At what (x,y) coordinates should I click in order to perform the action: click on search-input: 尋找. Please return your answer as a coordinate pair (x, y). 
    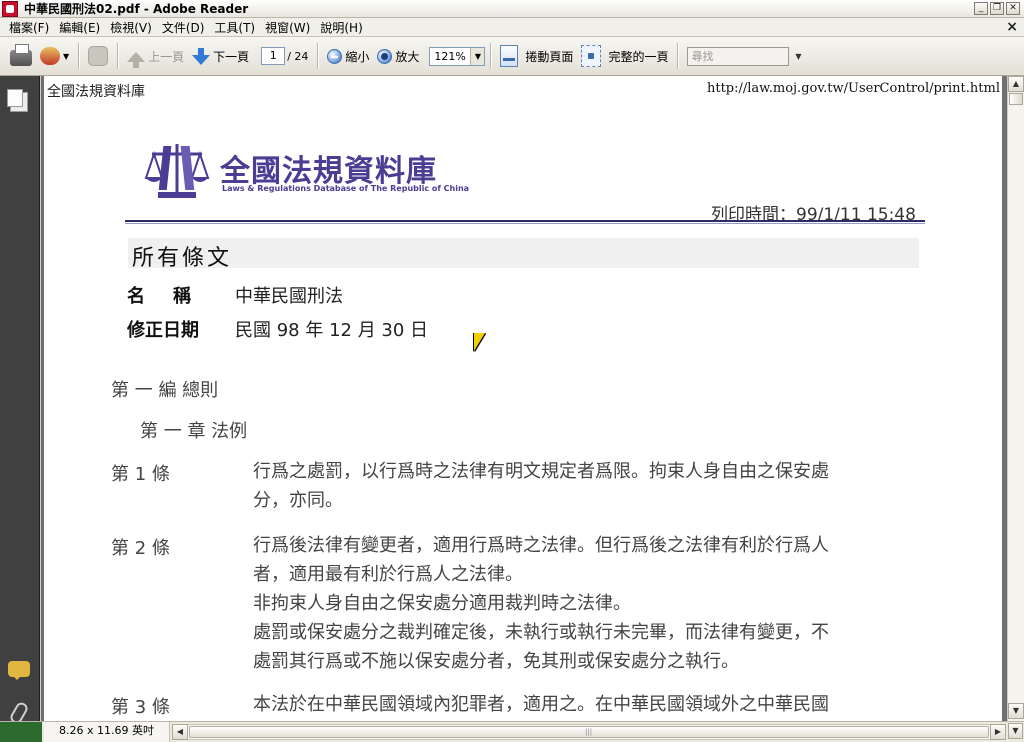
    Looking at the image, I should click on (738, 56).